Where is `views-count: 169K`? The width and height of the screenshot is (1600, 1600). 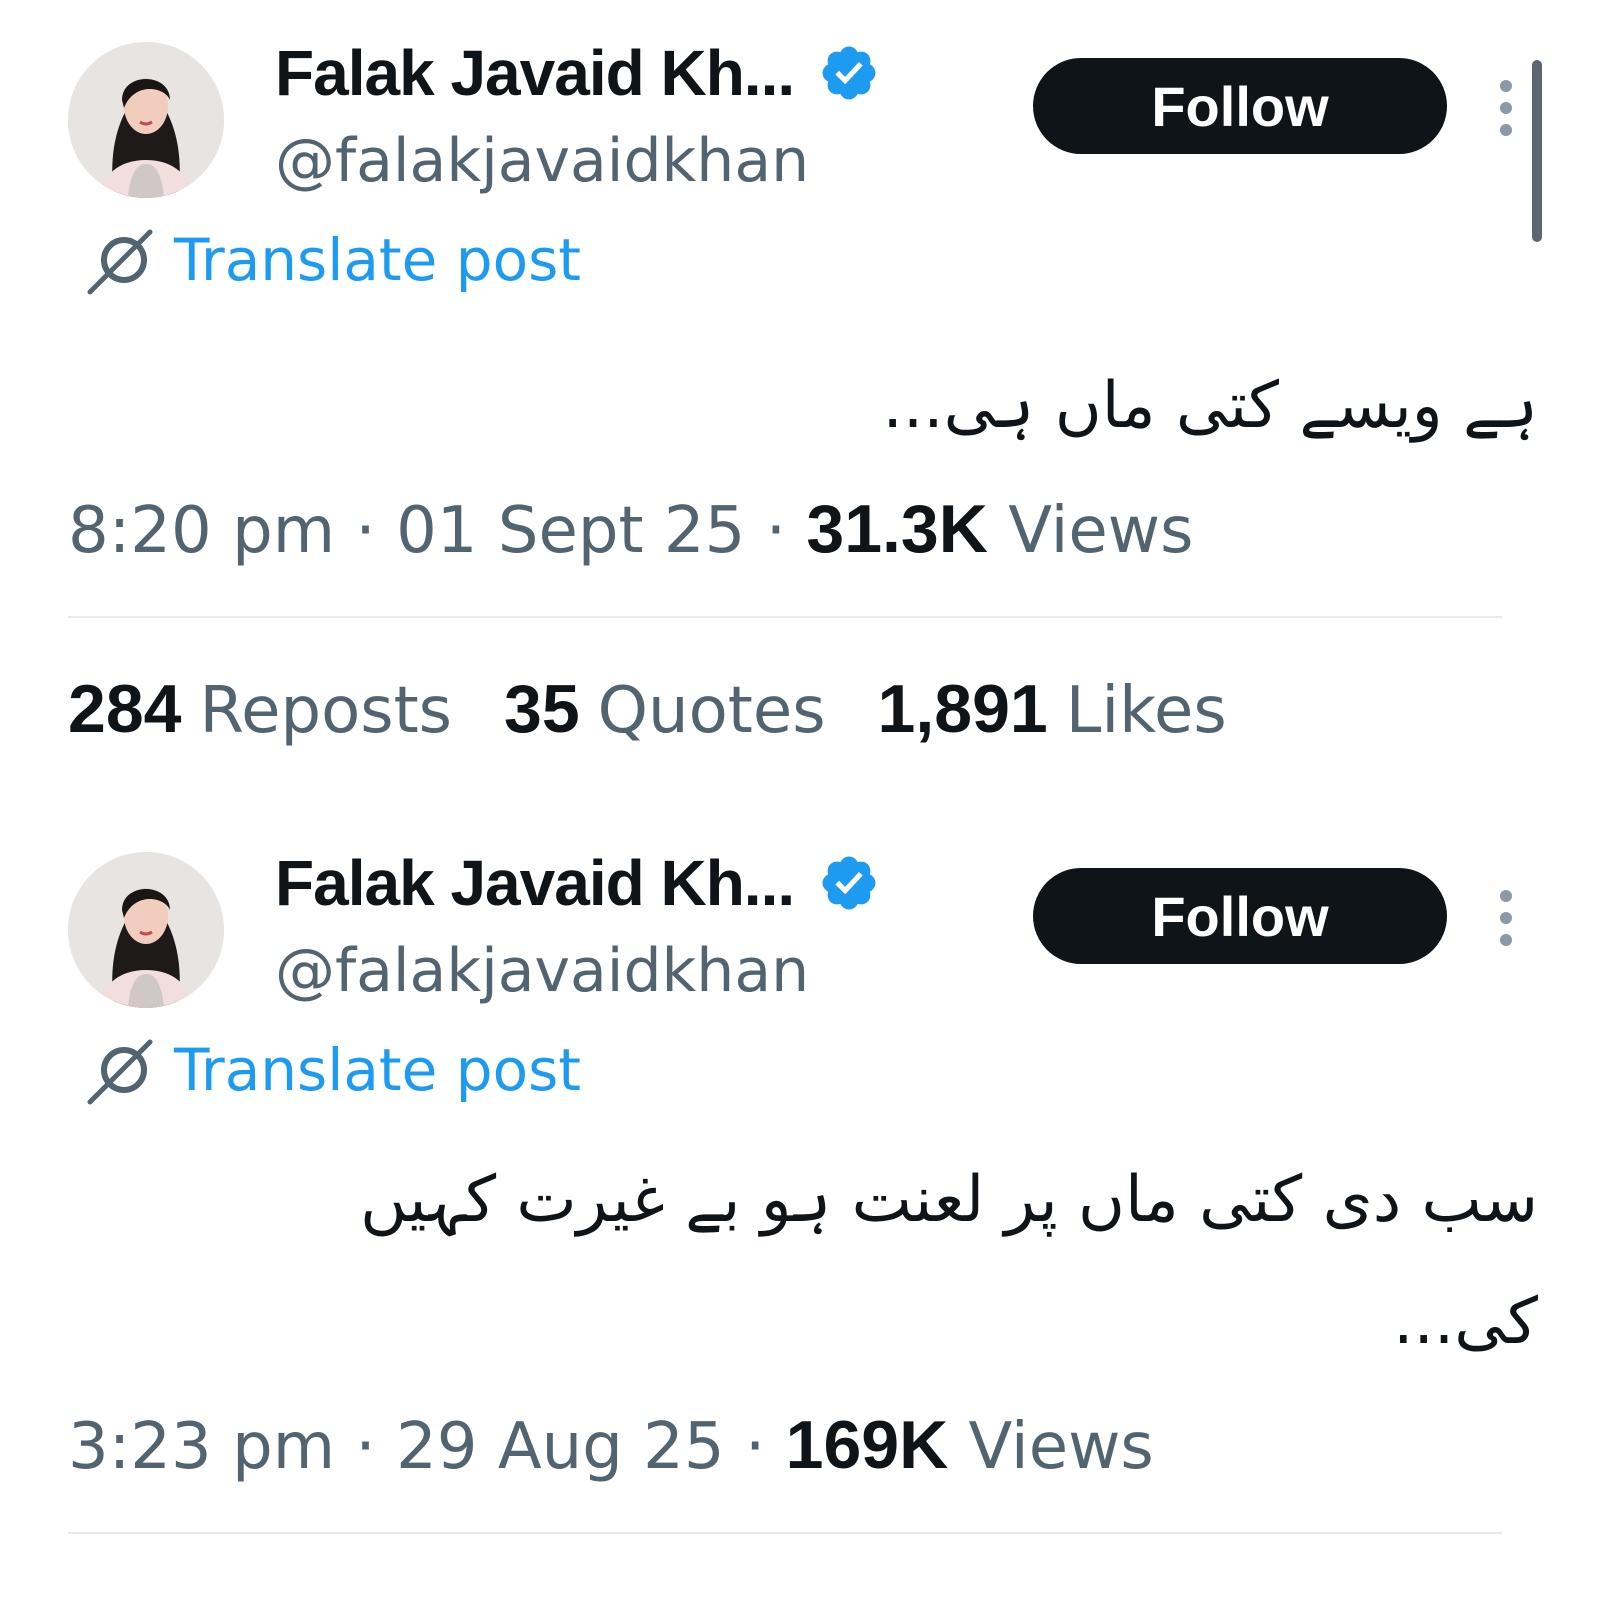
views-count: 169K is located at coordinates (867, 1445).